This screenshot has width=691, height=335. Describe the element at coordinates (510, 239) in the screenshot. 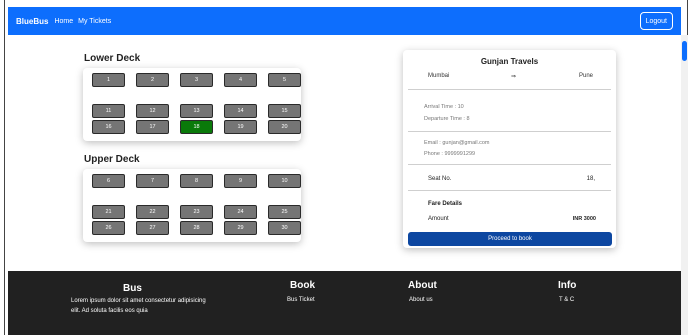

I see `proceed-to-book-button: Proceed to book` at that location.